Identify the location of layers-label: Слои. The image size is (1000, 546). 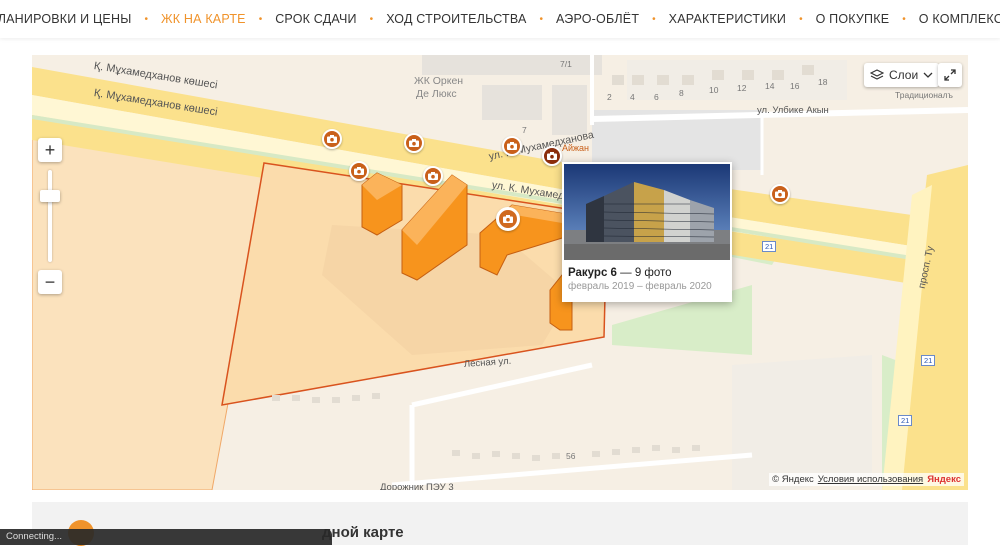
(904, 75).